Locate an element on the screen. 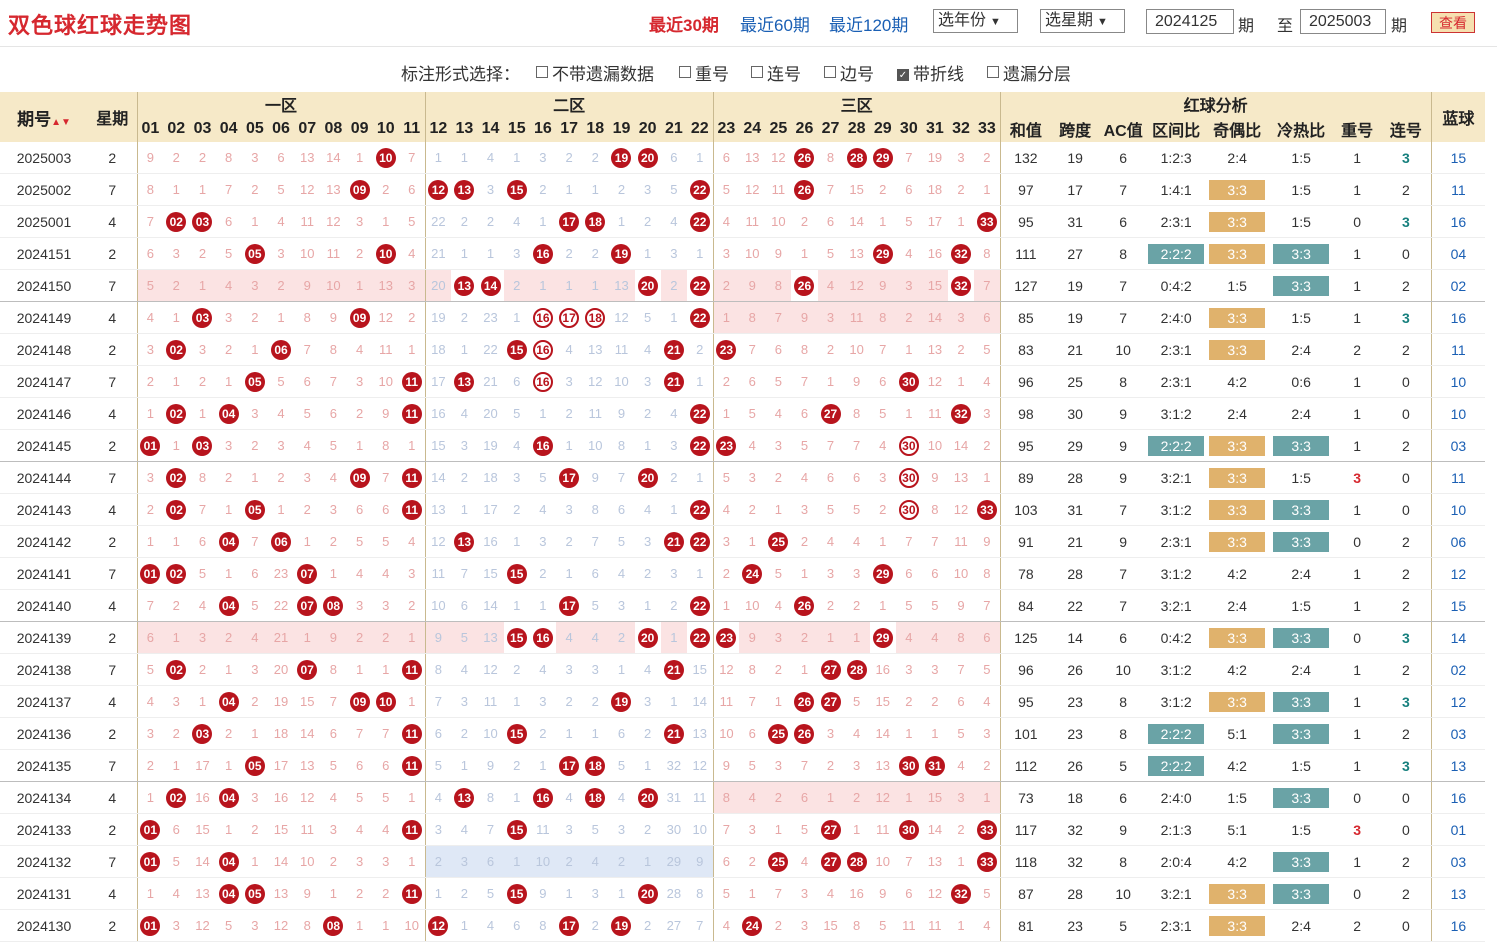 This screenshot has width=1497, height=942. red-ball-number: 10 is located at coordinates (385, 157).